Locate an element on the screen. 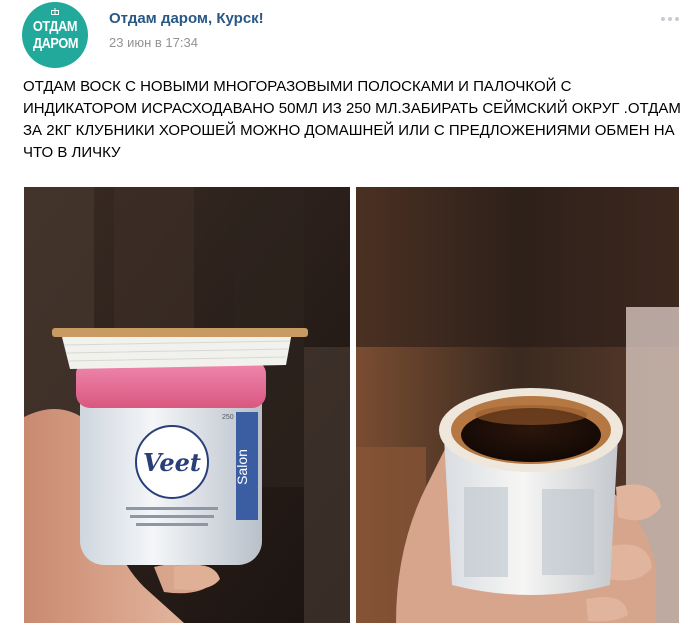  jar-brand-label: Veet is located at coordinates (172, 462).